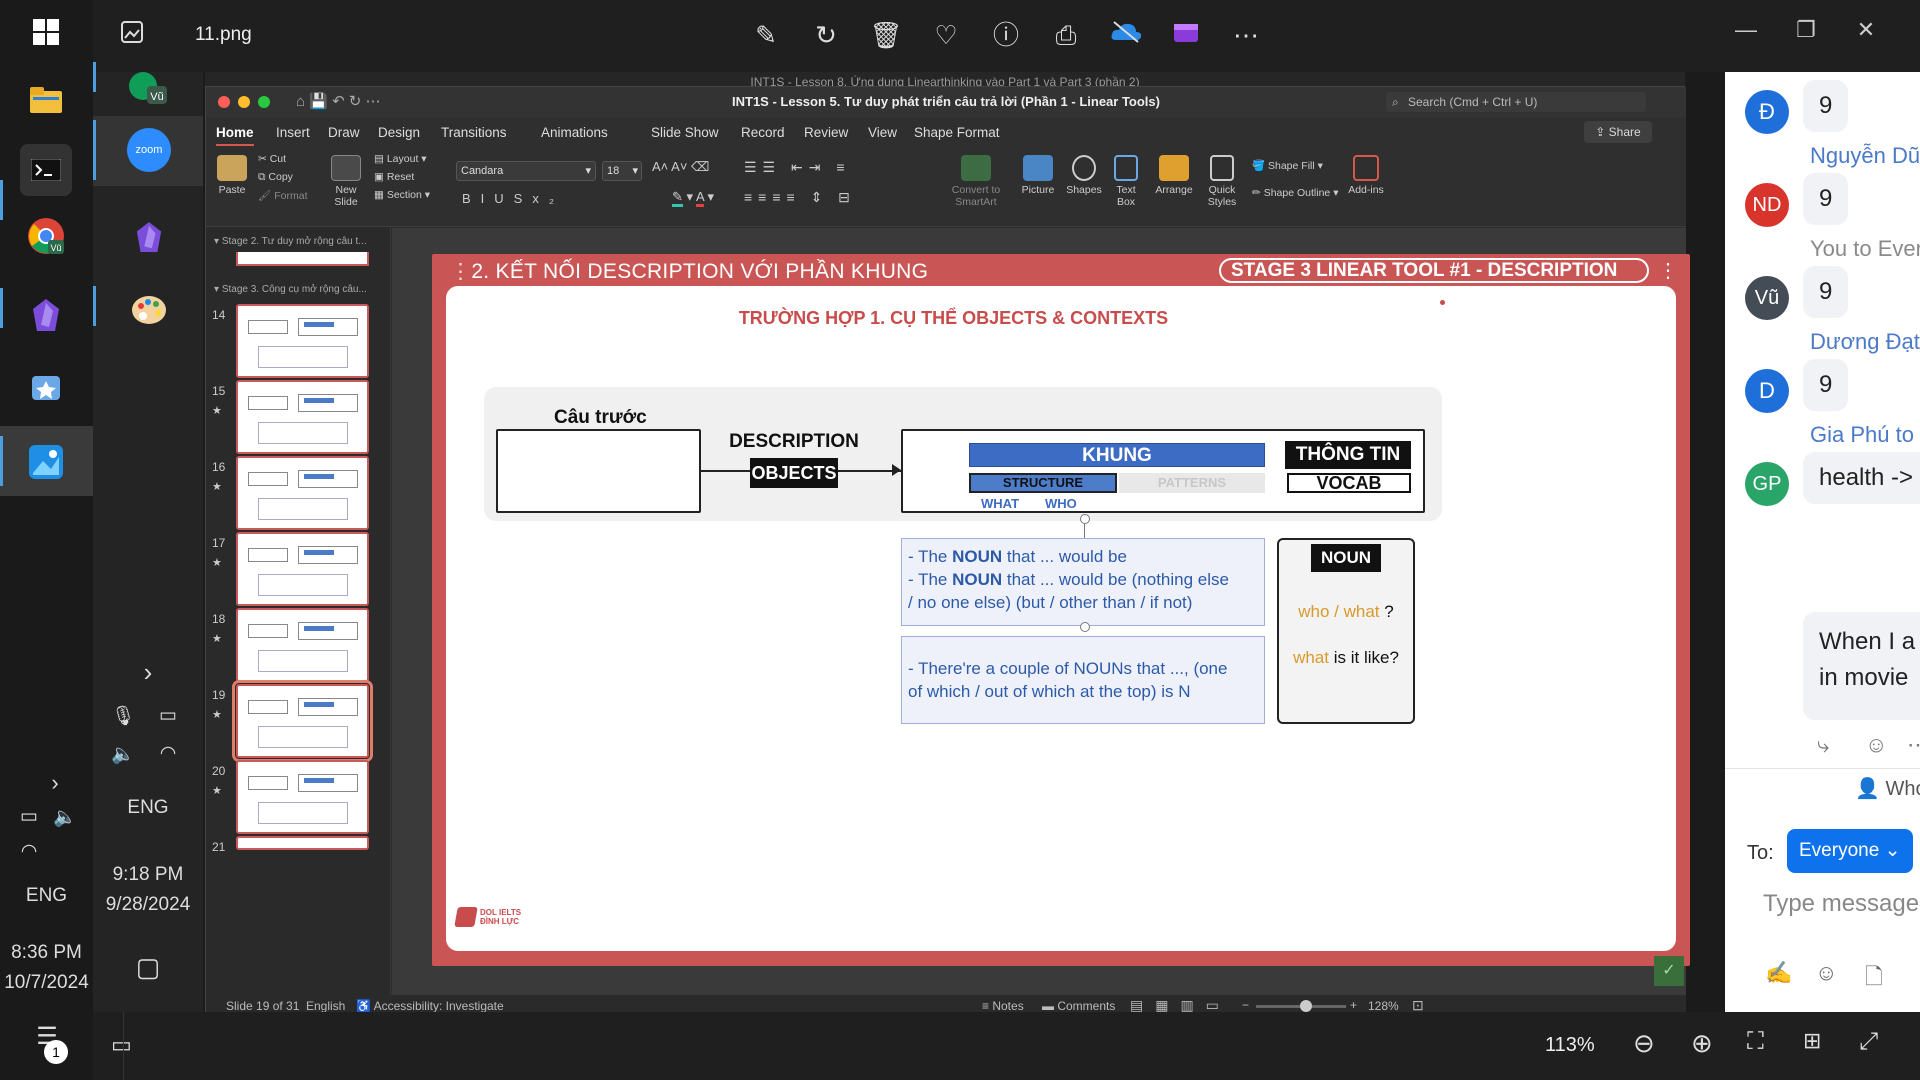 The image size is (1920, 1080). Describe the element at coordinates (886, 35) in the screenshot. I see `delete-icon: 🗑` at that location.